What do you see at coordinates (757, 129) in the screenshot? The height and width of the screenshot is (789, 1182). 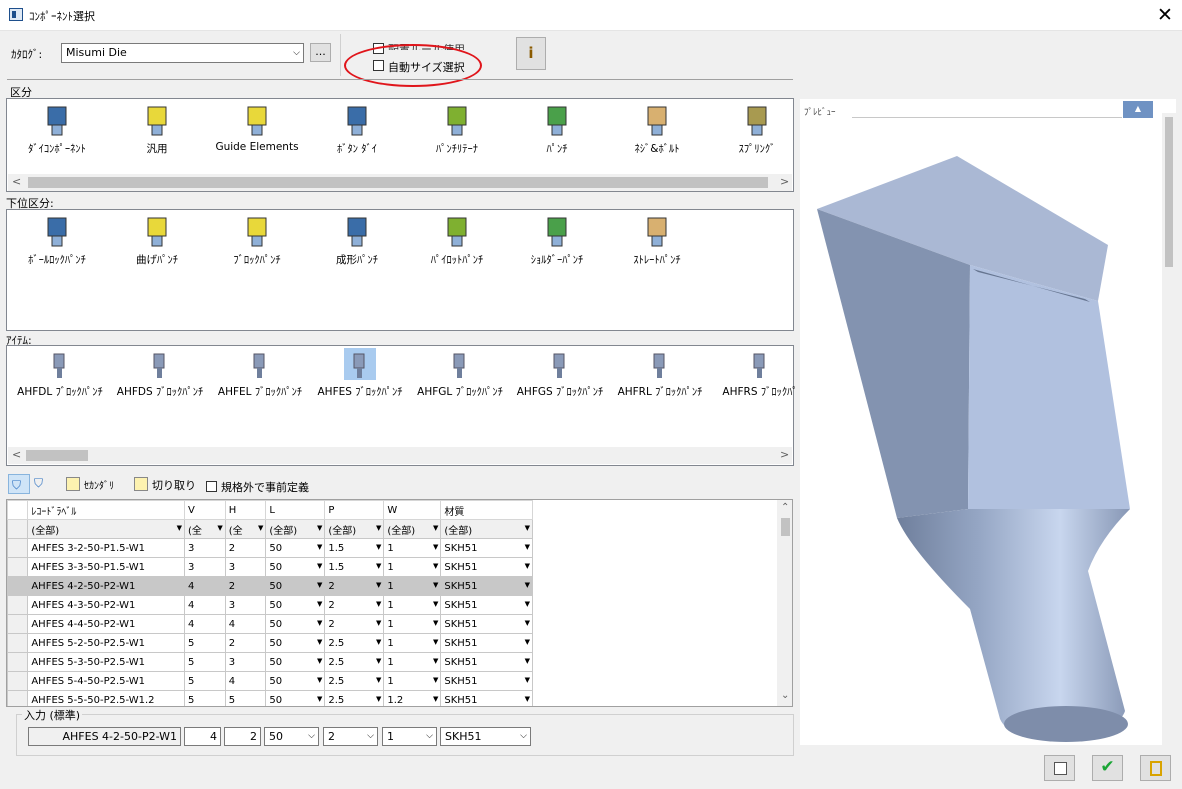 I see `category-item: ｽﾌﾟﾘﾝｸﾞ` at bounding box center [757, 129].